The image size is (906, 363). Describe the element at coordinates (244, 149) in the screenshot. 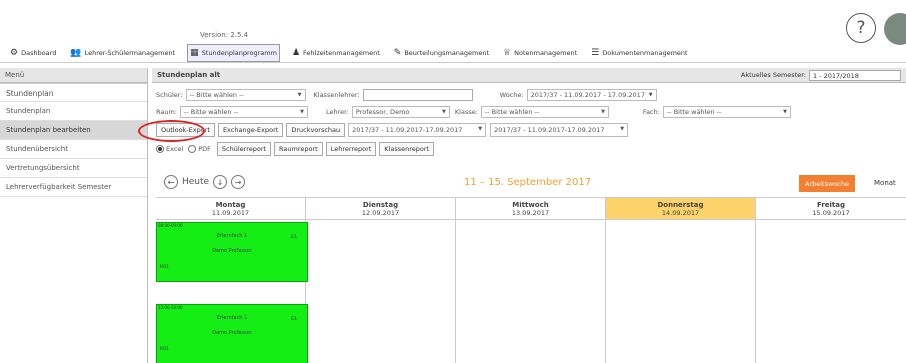

I see `schuelerreport-button: Schülerreport` at that location.